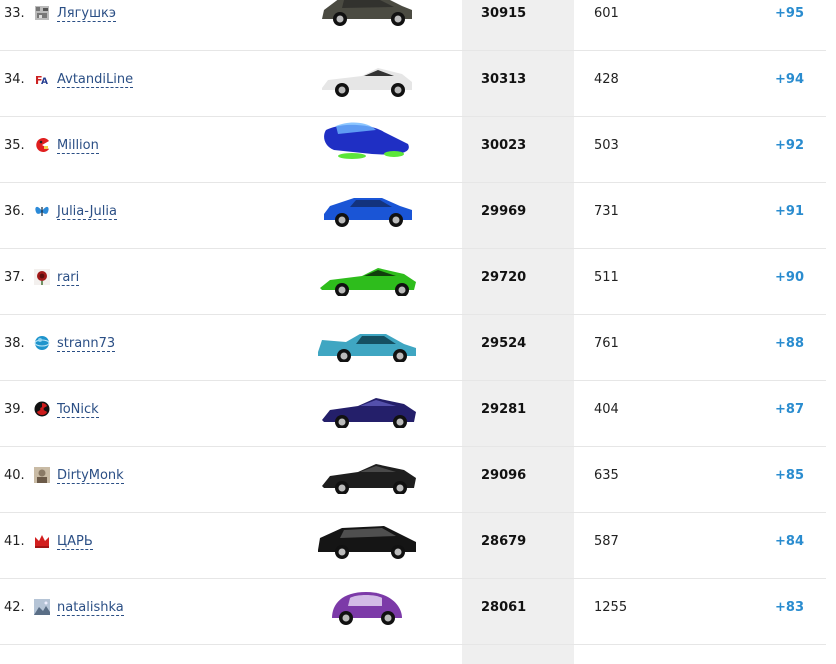  Describe the element at coordinates (504, 145) in the screenshot. I see `score-value: 30023` at that location.